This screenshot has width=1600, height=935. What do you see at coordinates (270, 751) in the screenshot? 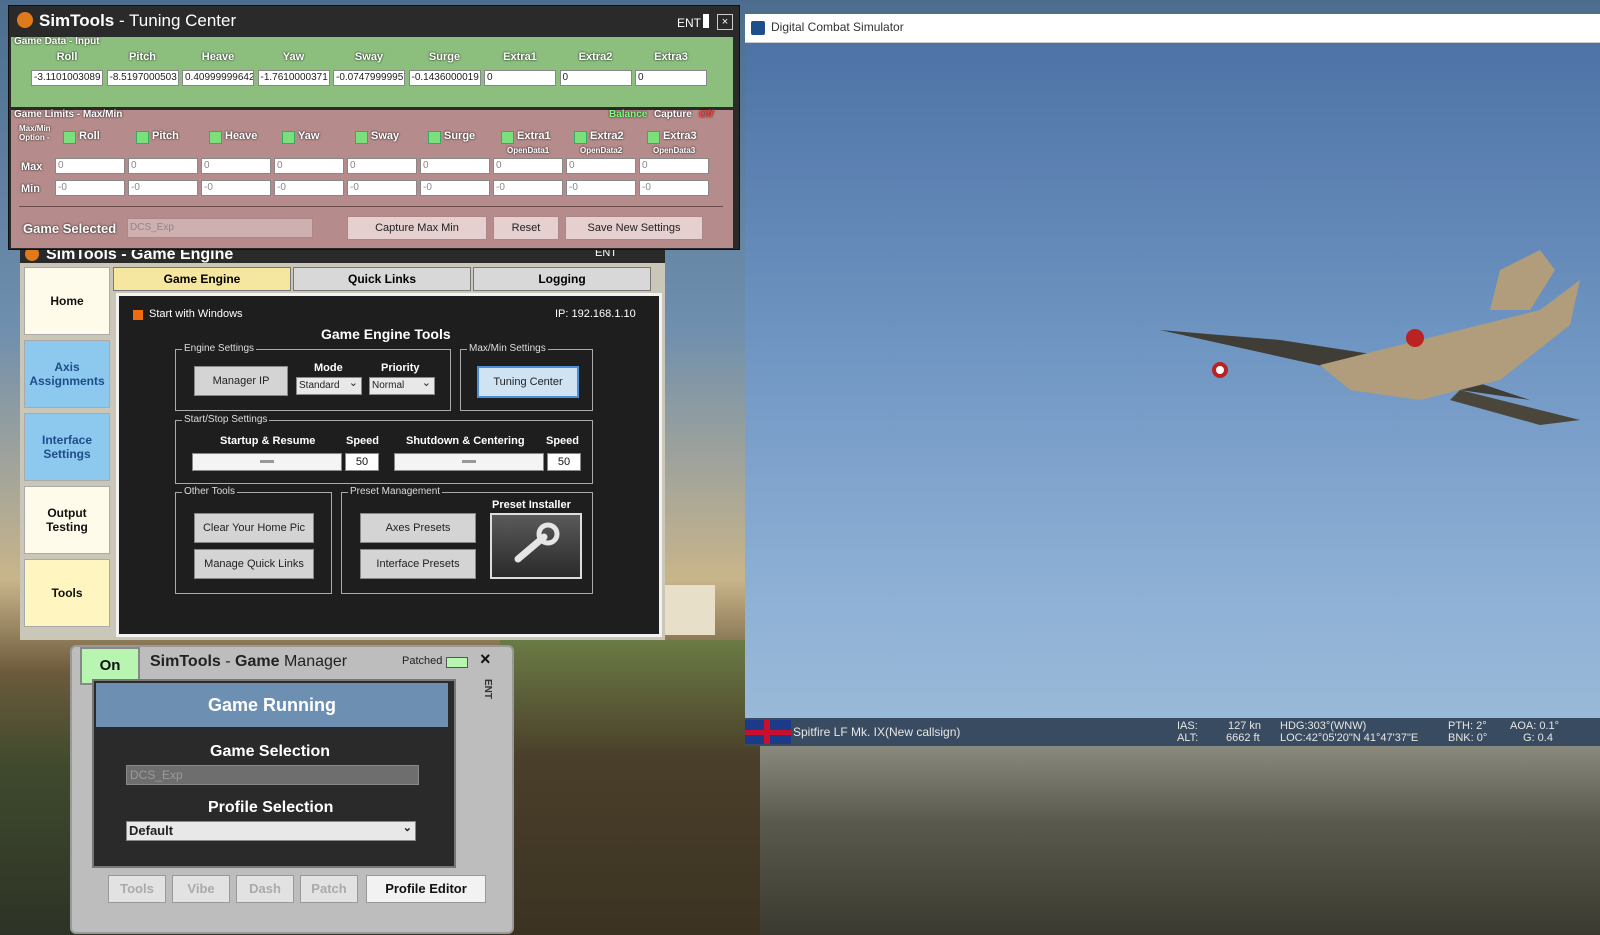
I see `game-selection-label: Game Selection` at bounding box center [270, 751].